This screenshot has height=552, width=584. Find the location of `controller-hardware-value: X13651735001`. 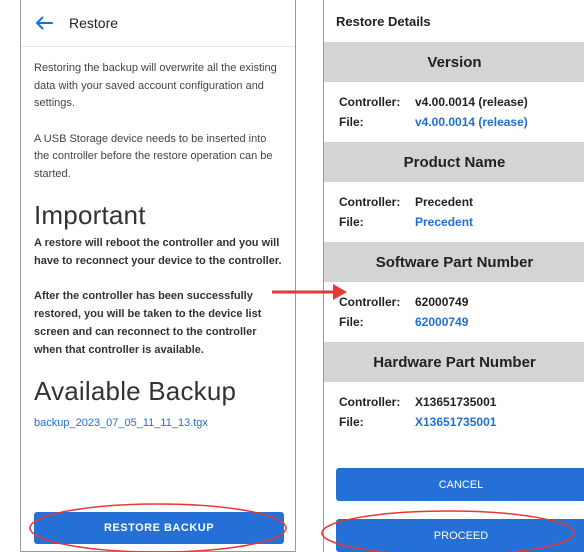

controller-hardware-value: X13651735001 is located at coordinates (456, 402).